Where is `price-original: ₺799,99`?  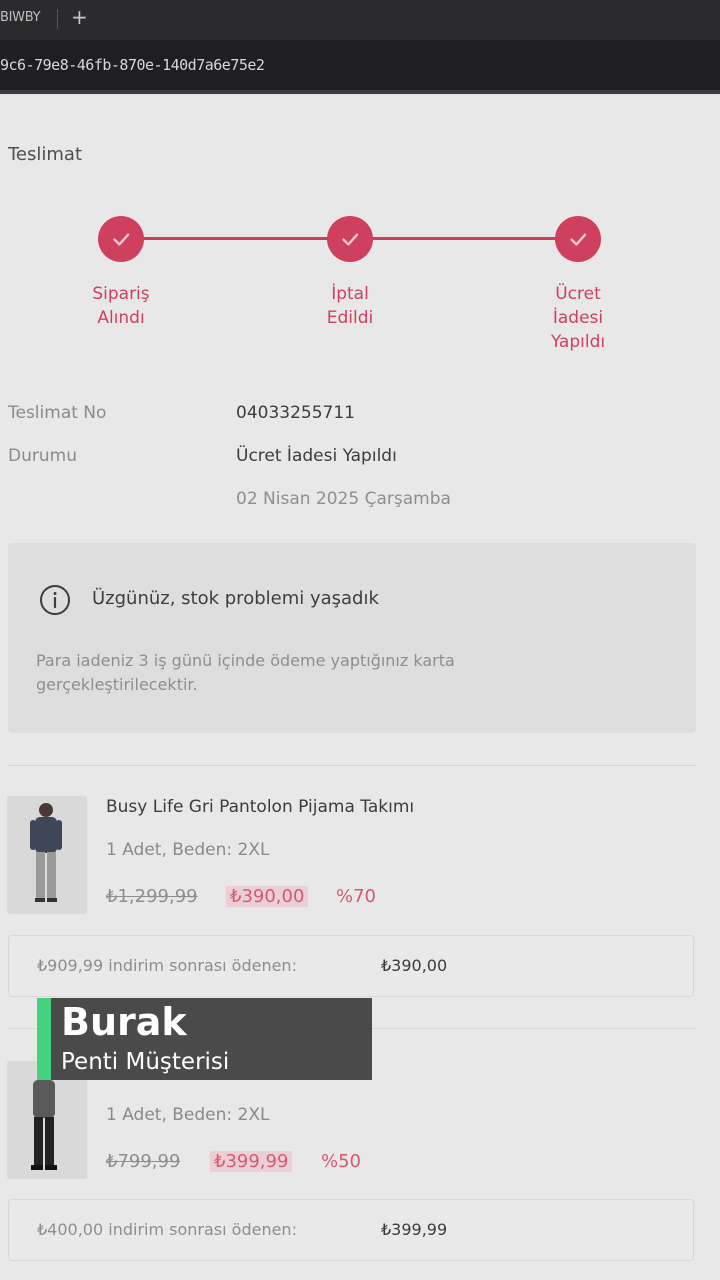 price-original: ₺799,99 is located at coordinates (143, 1161).